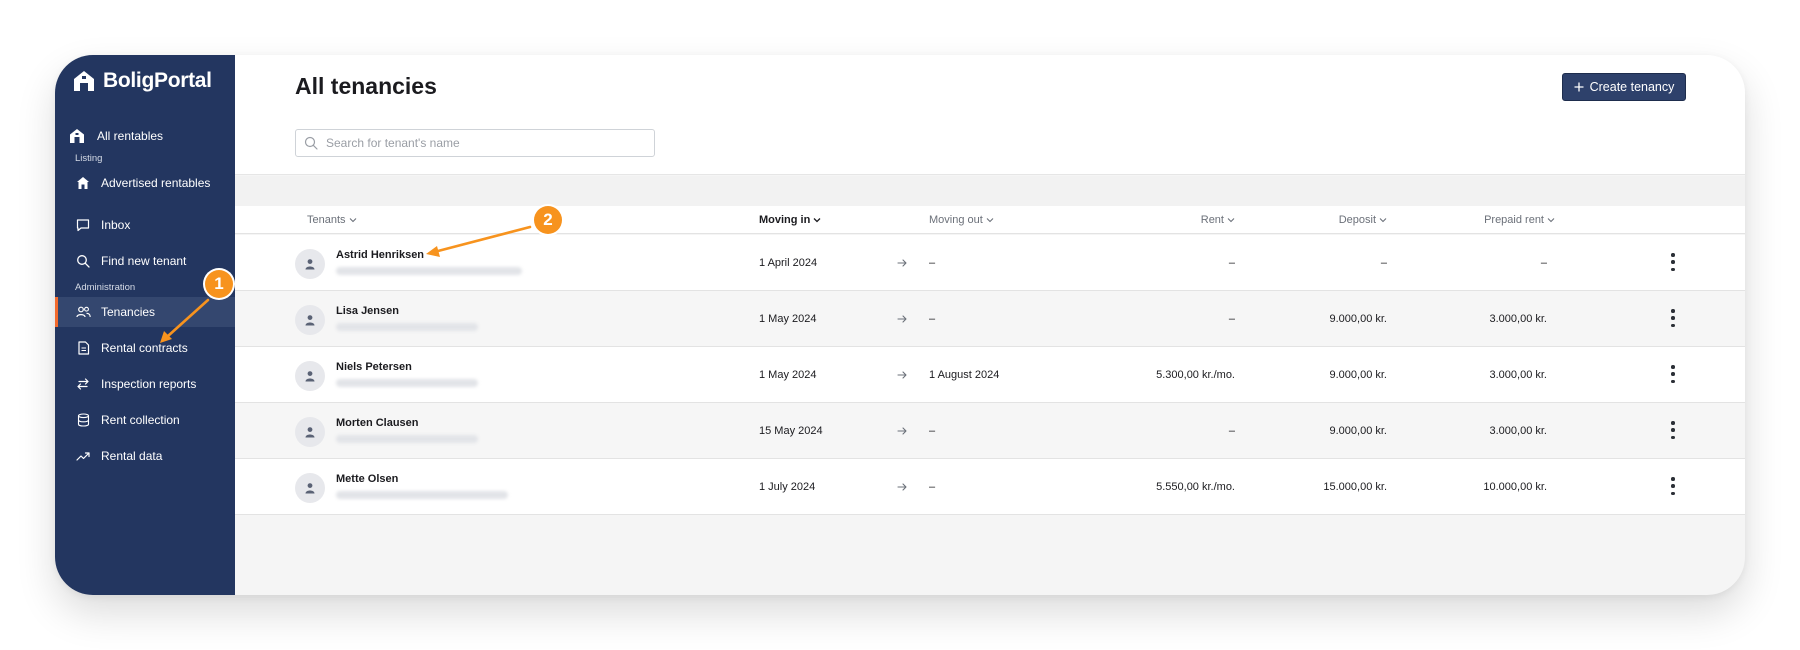 This screenshot has width=1800, height=650. What do you see at coordinates (1579, 87) in the screenshot?
I see `plus-icon` at bounding box center [1579, 87].